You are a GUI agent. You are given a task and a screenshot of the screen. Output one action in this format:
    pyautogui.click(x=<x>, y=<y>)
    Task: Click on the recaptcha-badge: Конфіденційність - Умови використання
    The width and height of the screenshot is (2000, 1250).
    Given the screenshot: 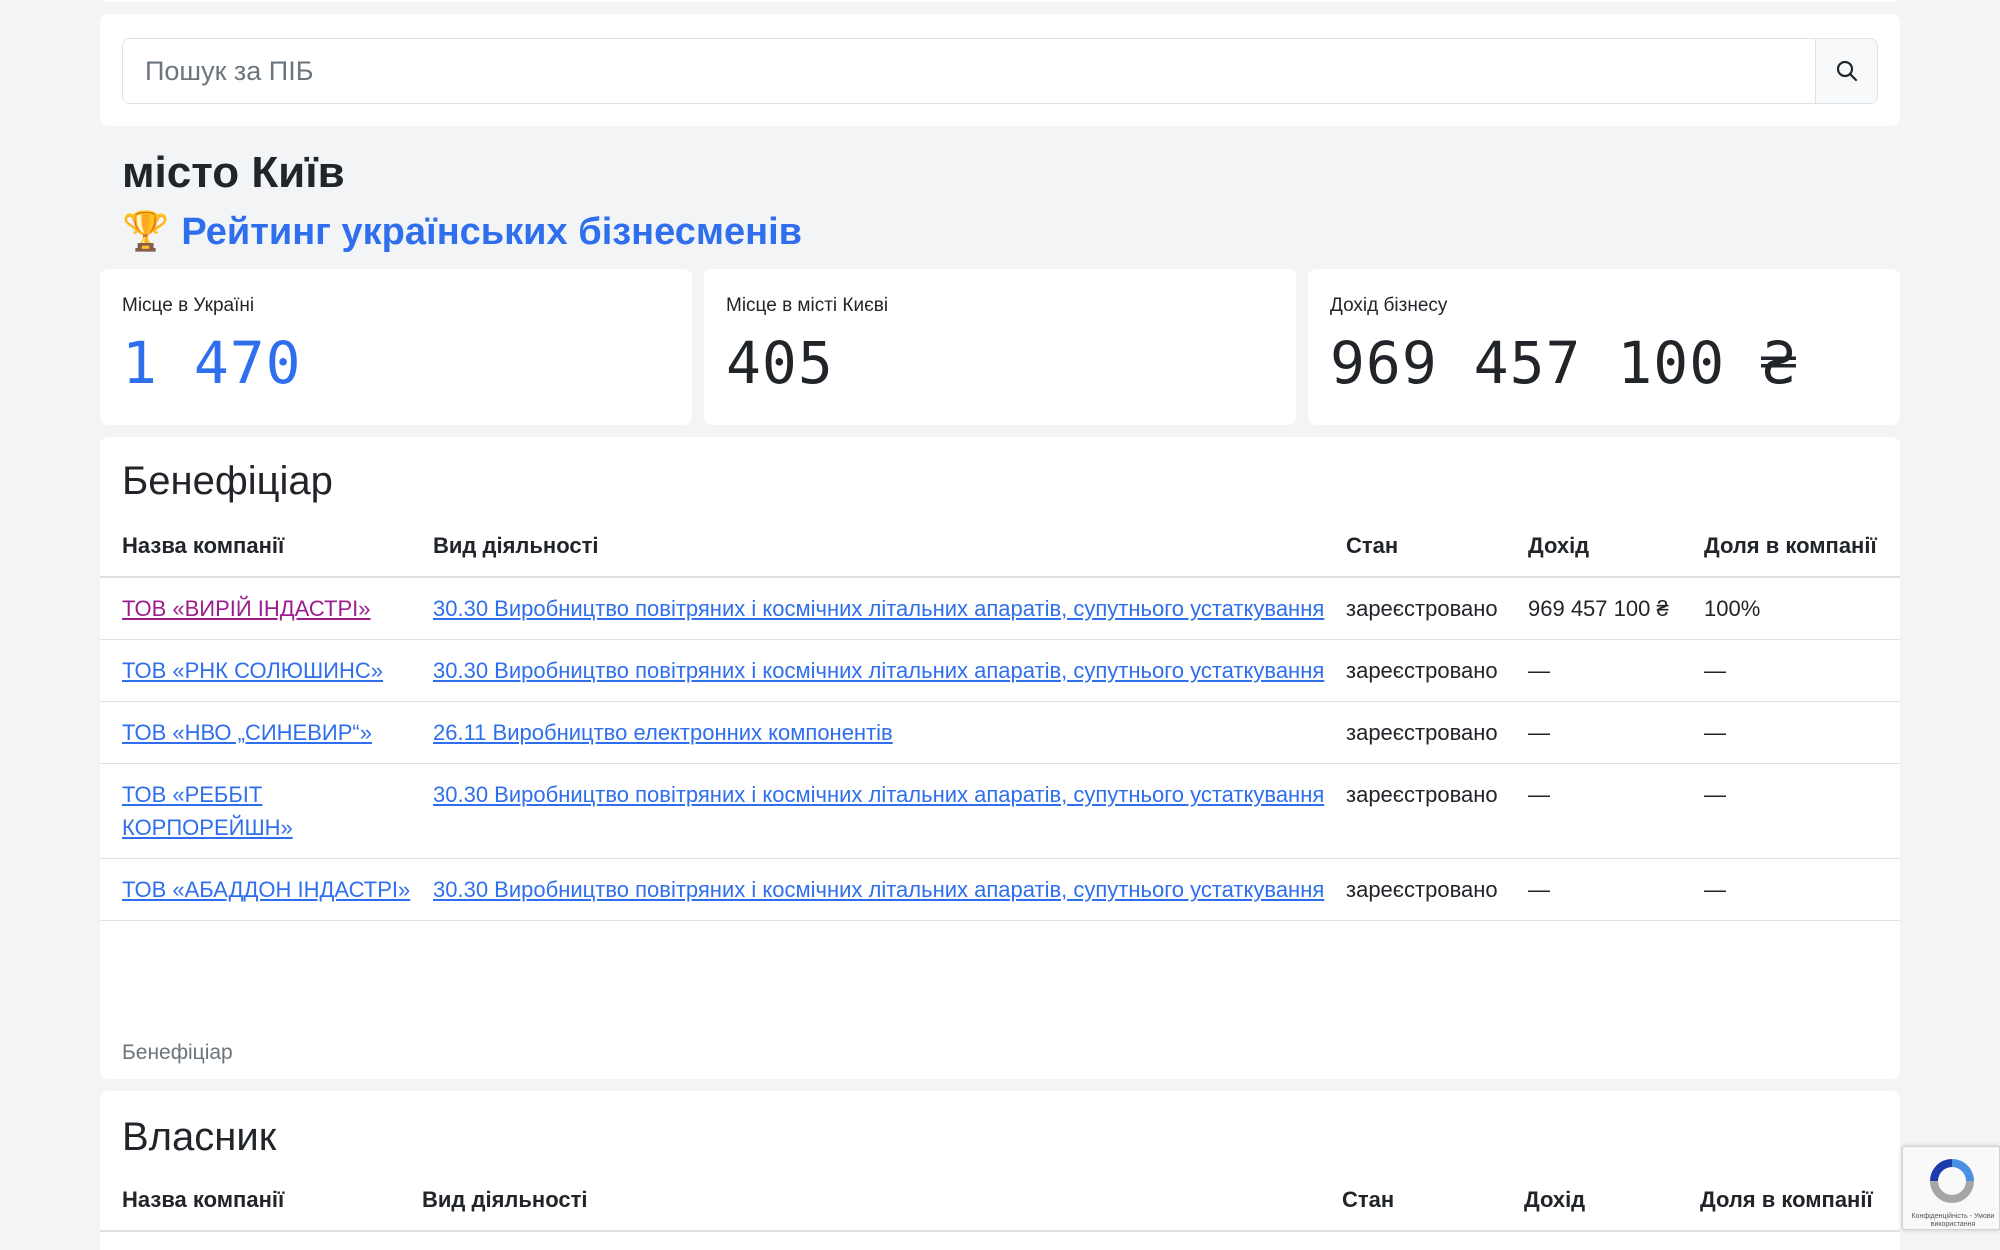 What is the action you would take?
    pyautogui.click(x=1951, y=1188)
    